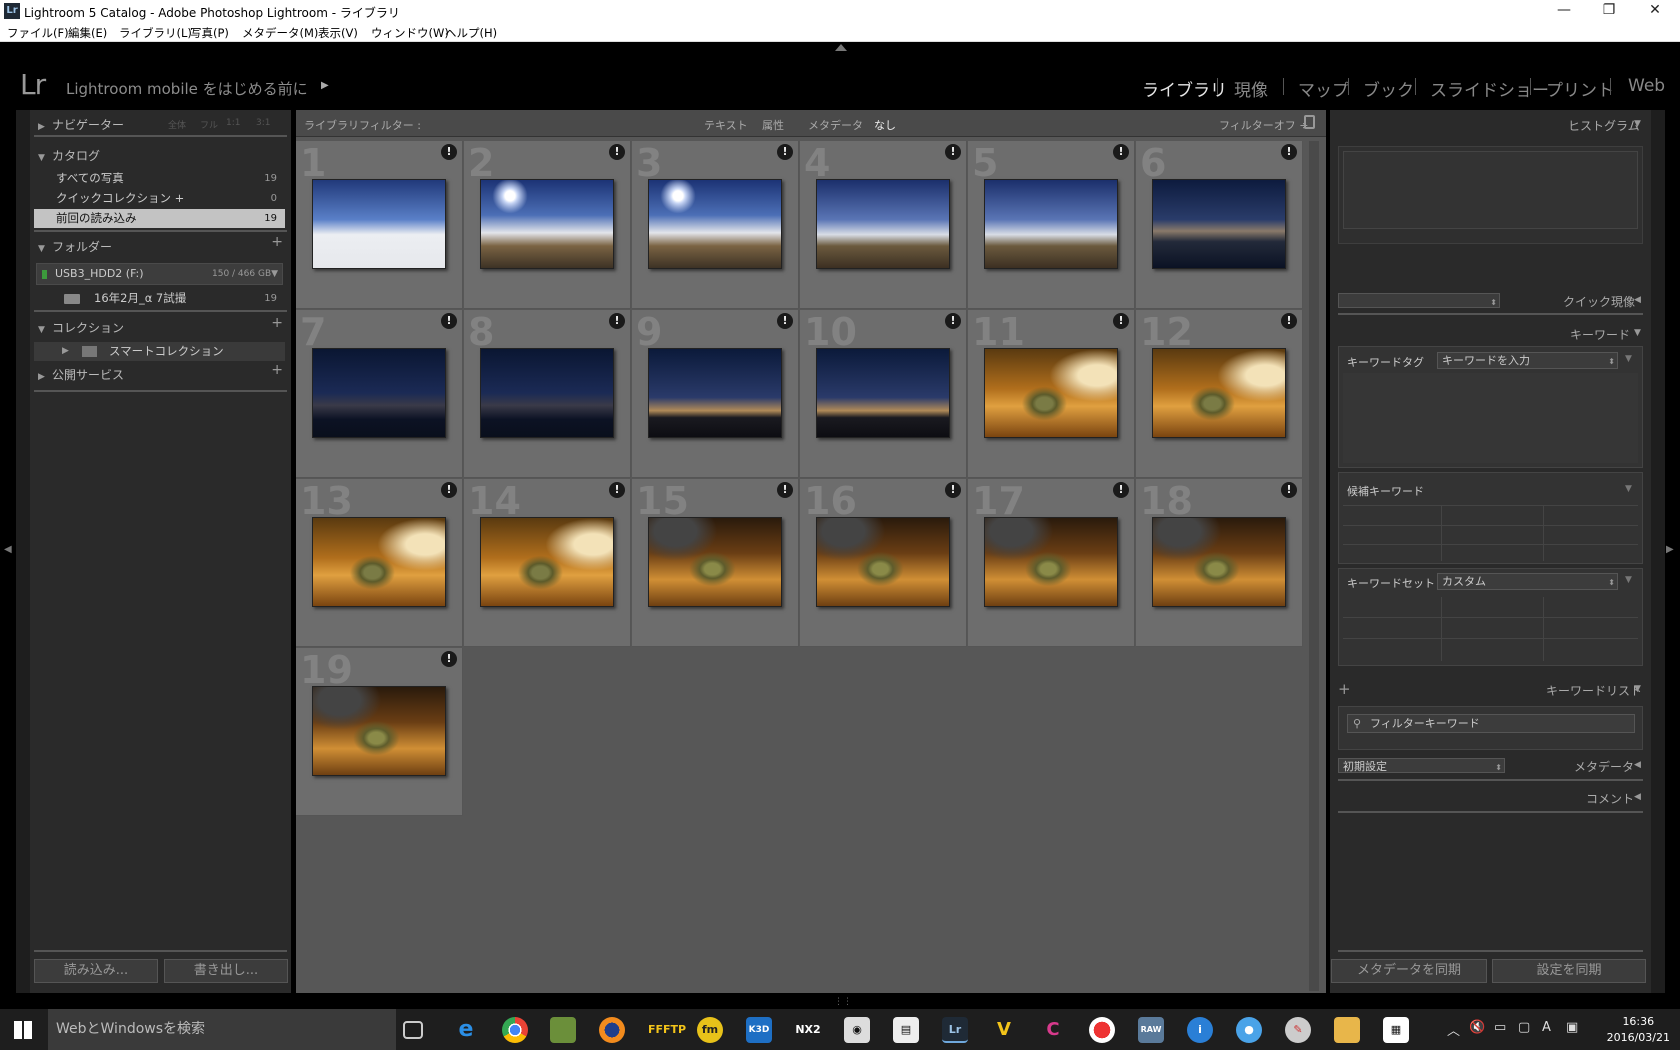 Image resolution: width=1680 pixels, height=1050 pixels. Describe the element at coordinates (159, 218) in the screenshot. I see `catalog-item-previous-import: 前回の読み込み 19` at that location.